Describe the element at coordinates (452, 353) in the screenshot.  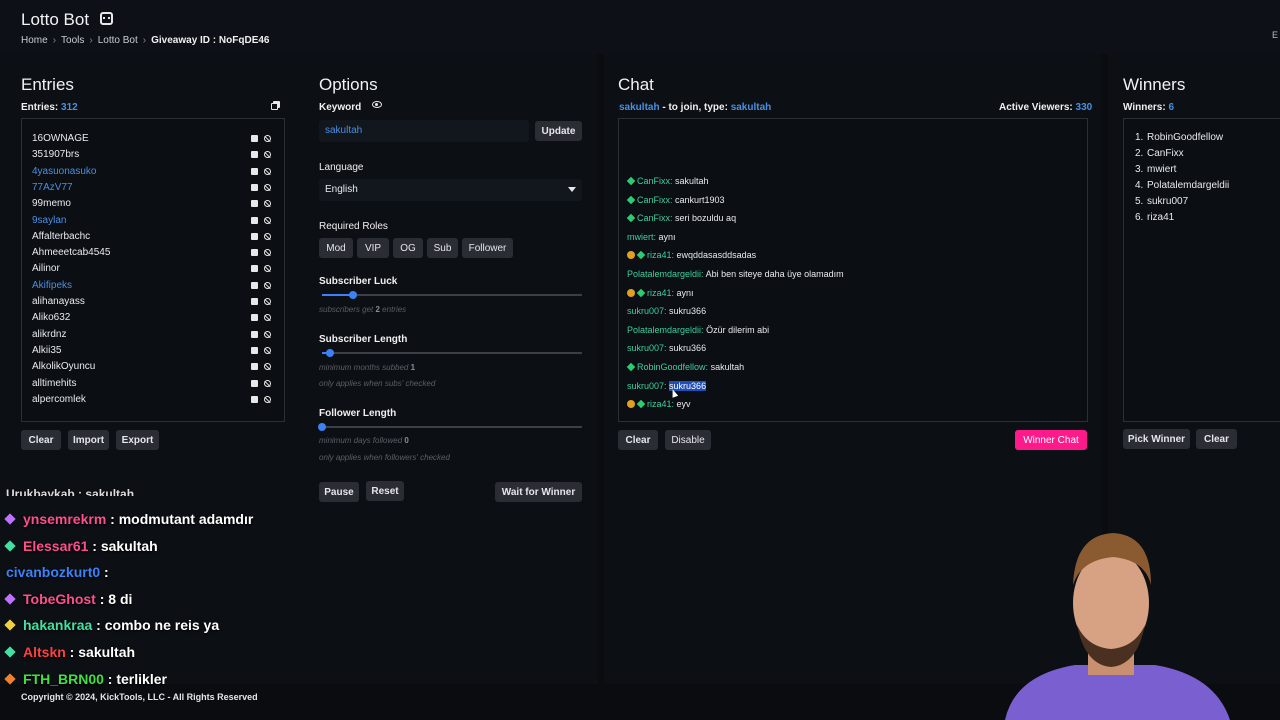
I see `sub-length-slider` at that location.